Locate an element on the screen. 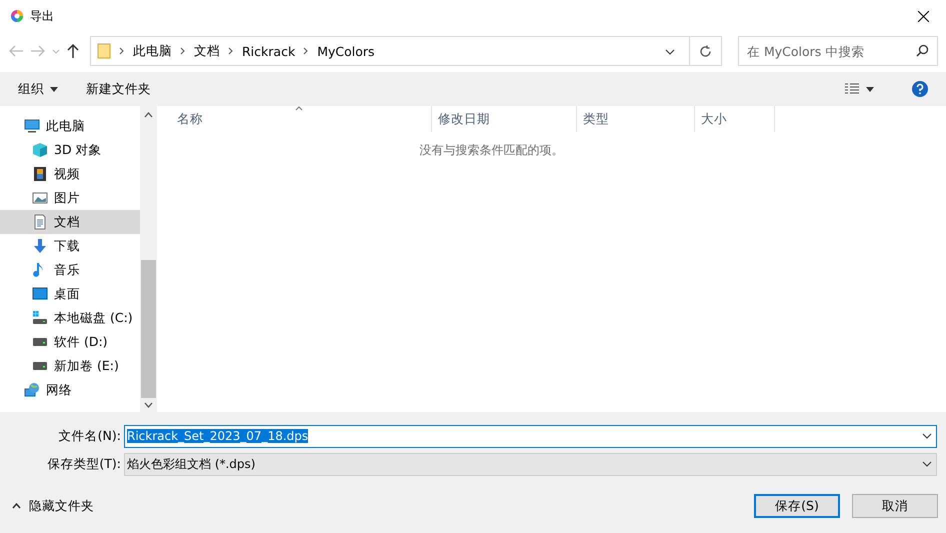 This screenshot has width=946, height=533. sidebar-item: 图片 is located at coordinates (70, 198).